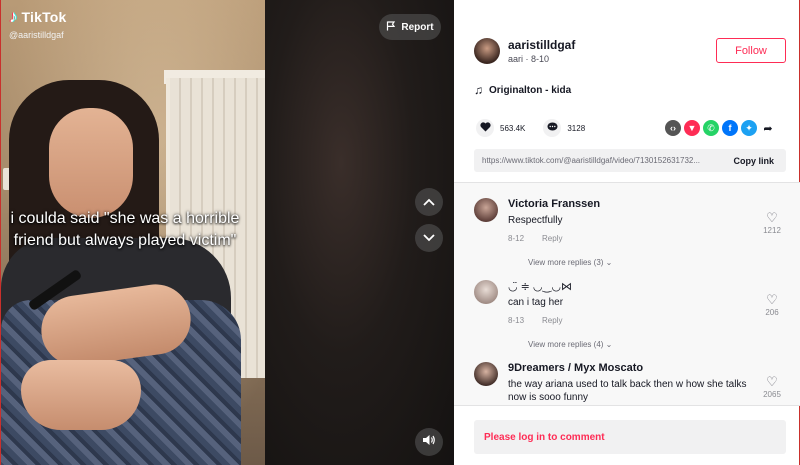 The height and width of the screenshot is (465, 800). I want to click on chevron-up-icon, so click(429, 202).